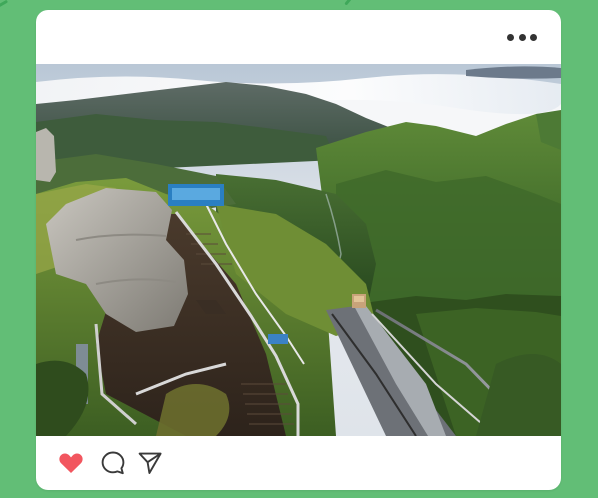 Image resolution: width=598 pixels, height=498 pixels. What do you see at coordinates (298, 463) in the screenshot?
I see `post-actions` at bounding box center [298, 463].